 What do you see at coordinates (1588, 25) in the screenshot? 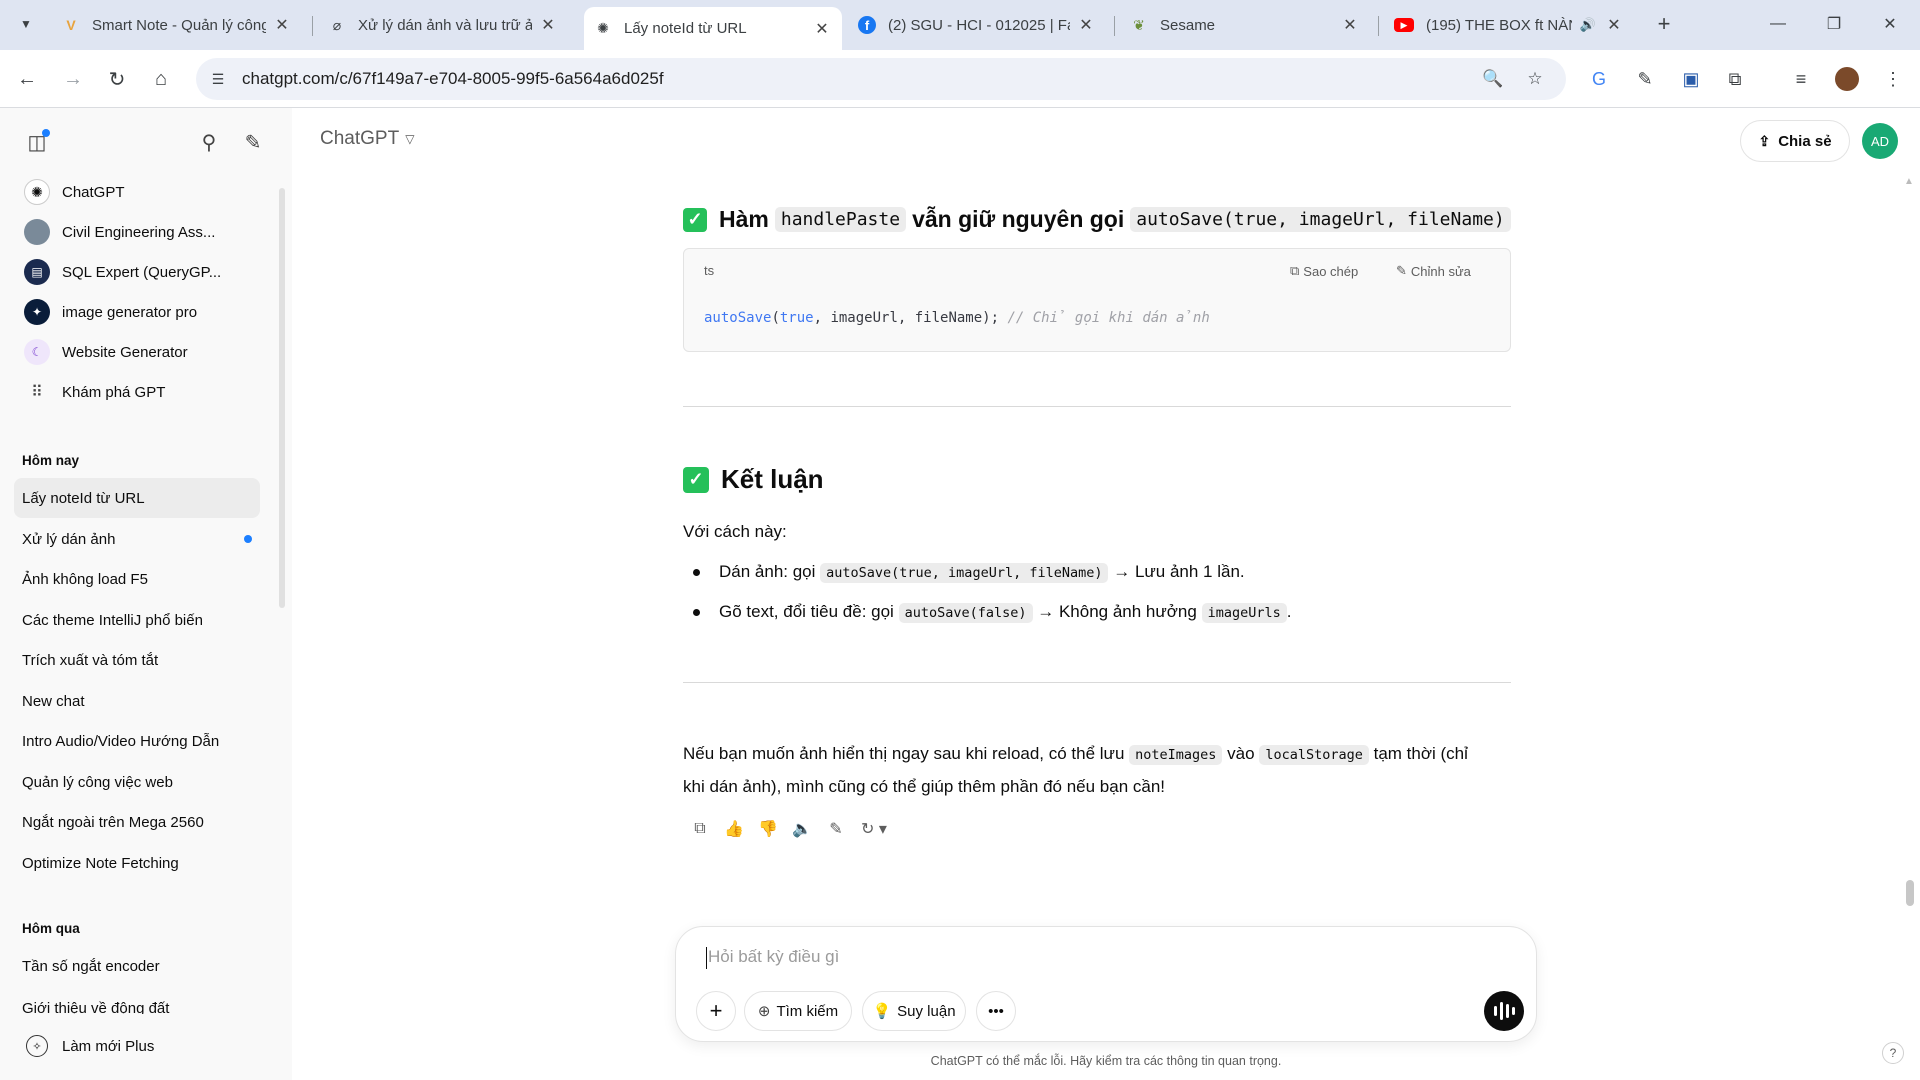
I see `speaker-icon: 🔊` at bounding box center [1588, 25].